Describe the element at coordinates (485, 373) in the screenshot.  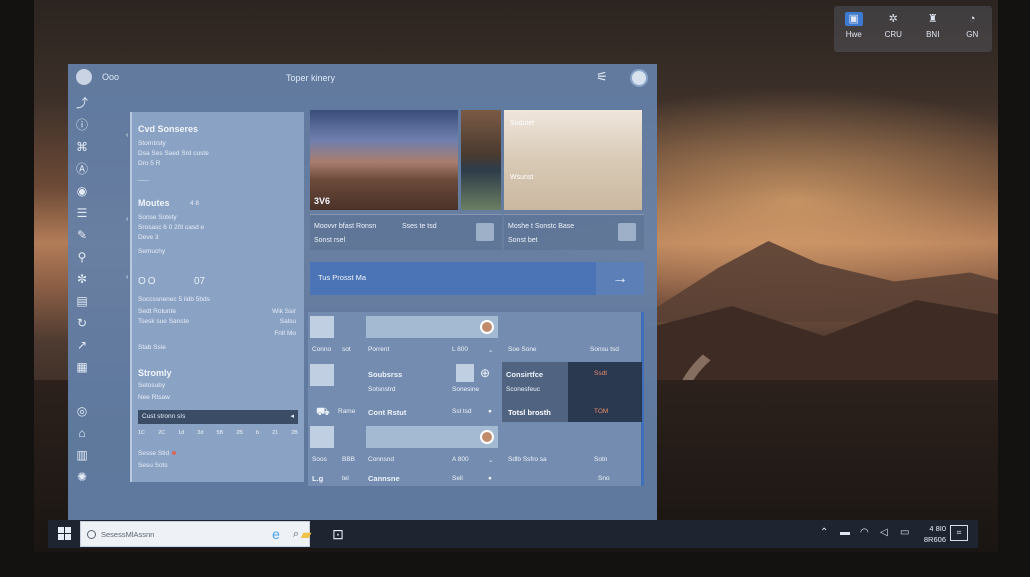
I see `globe-icon: ⊕` at that location.